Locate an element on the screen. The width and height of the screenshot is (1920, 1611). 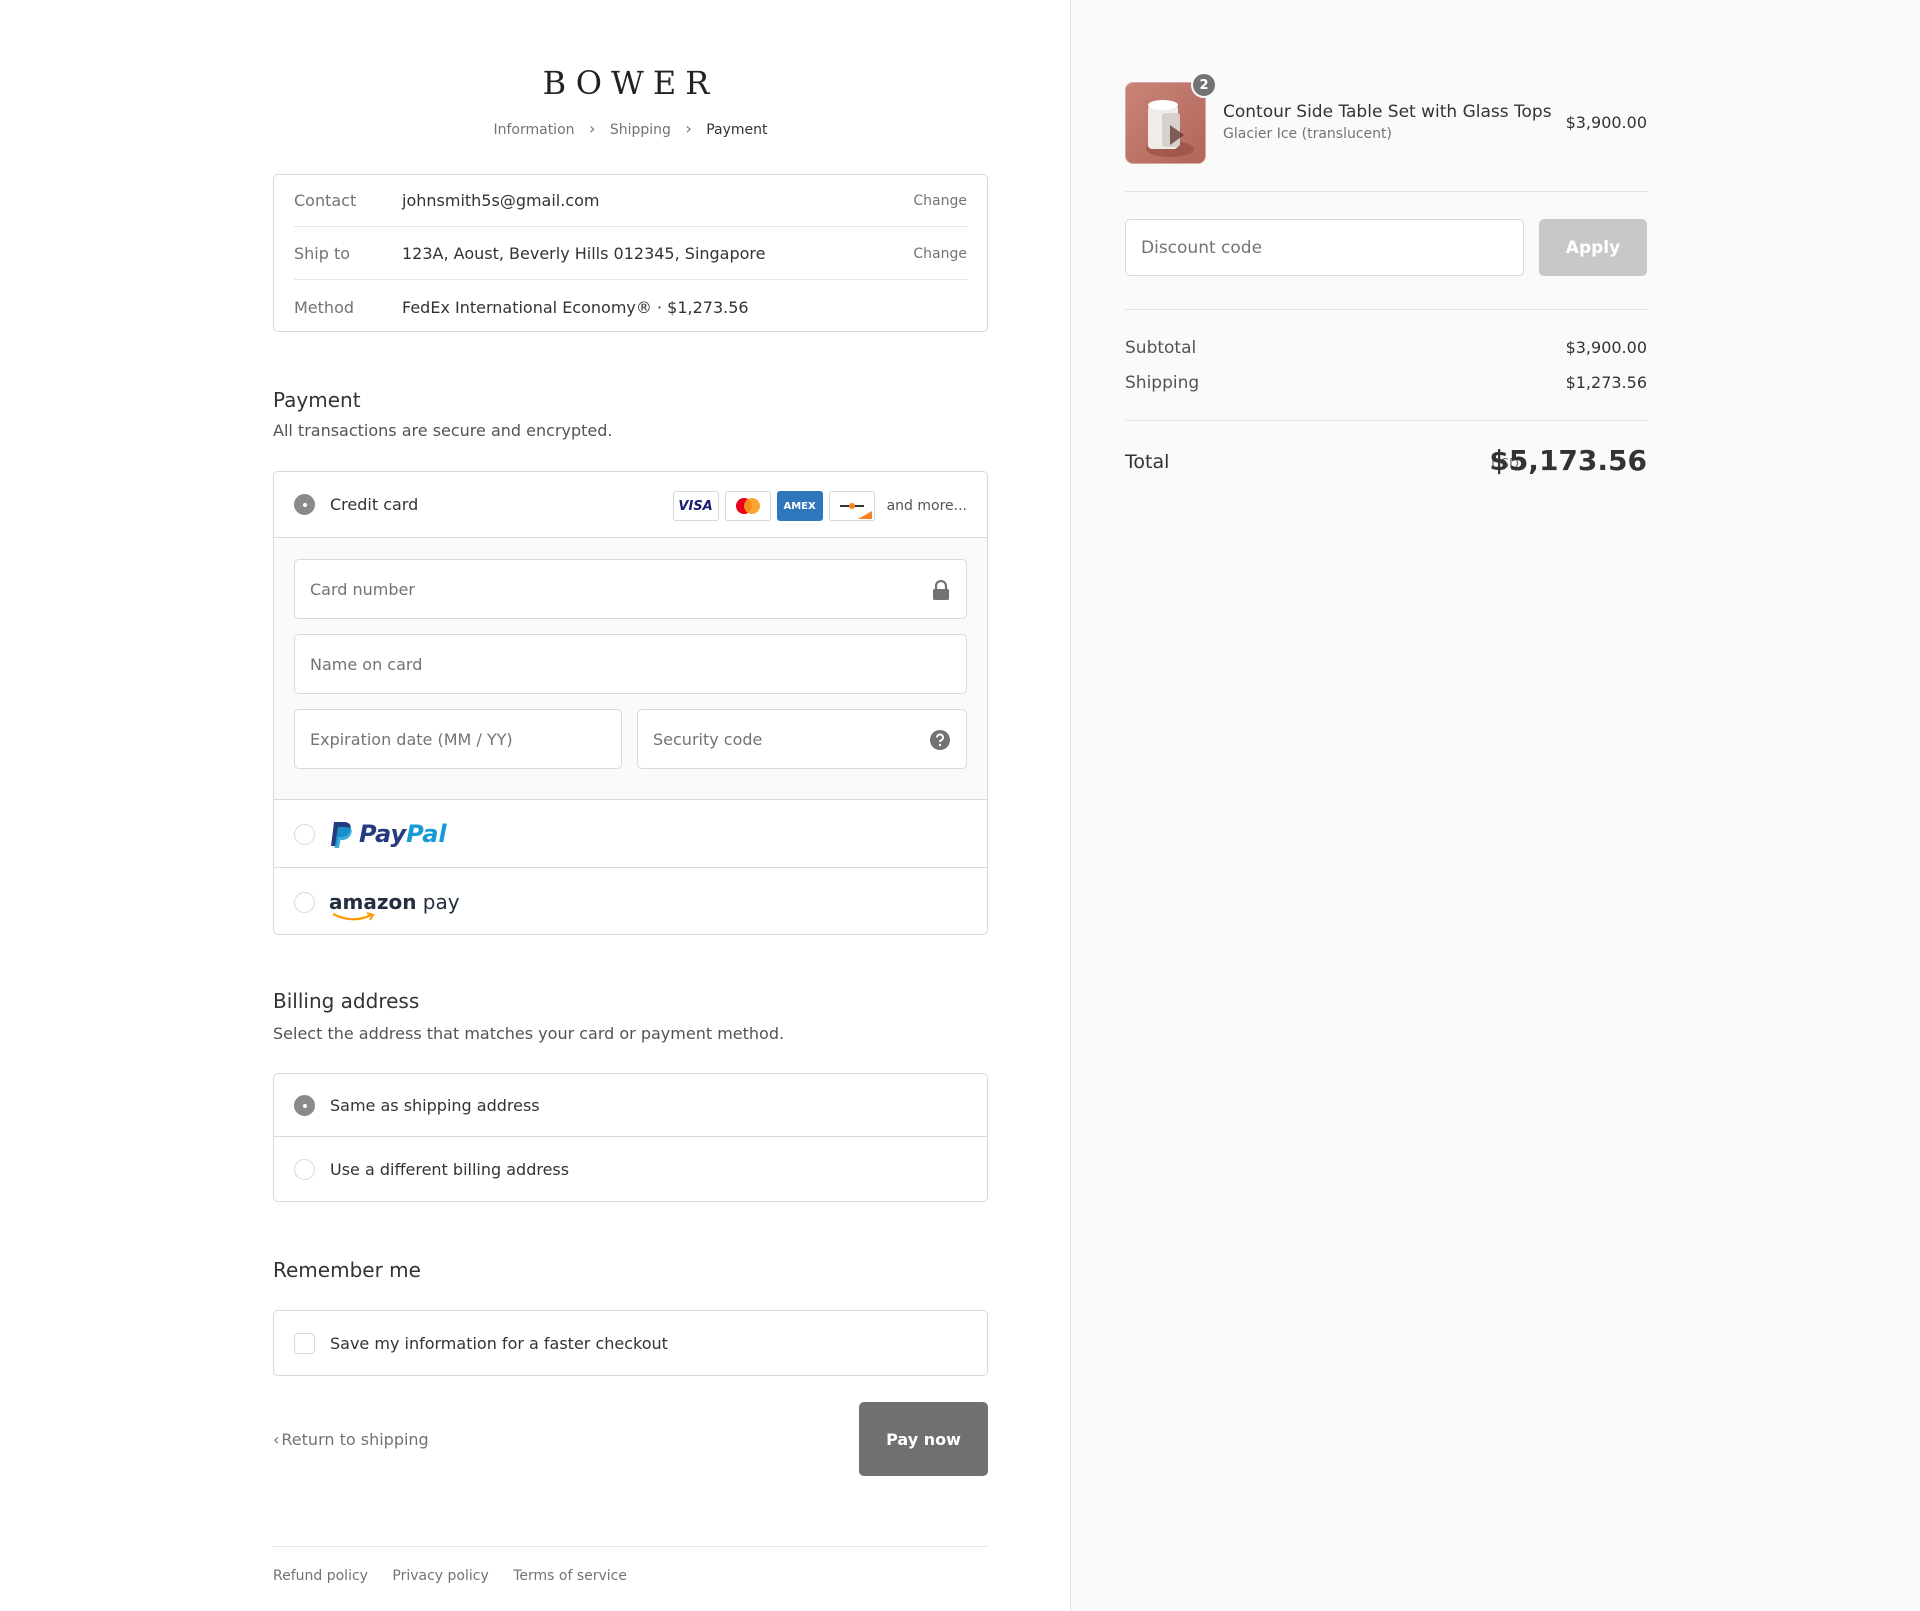
shipping-value: $1,273.56 is located at coordinates (1606, 382).